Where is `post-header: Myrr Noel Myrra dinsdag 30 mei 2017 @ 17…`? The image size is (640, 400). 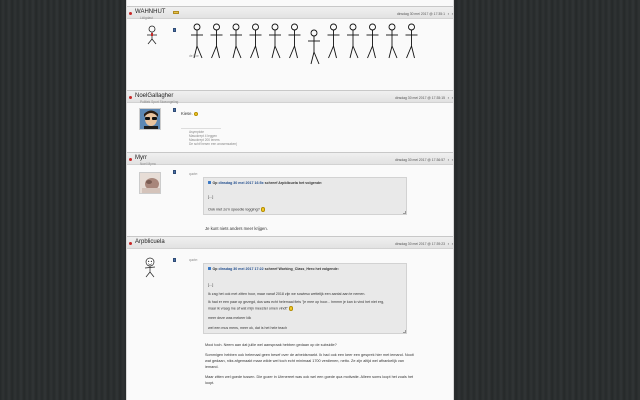 post-header: Myrr Noel Myrra dinsdag 30 mei 2017 @ 17… is located at coordinates (290, 159).